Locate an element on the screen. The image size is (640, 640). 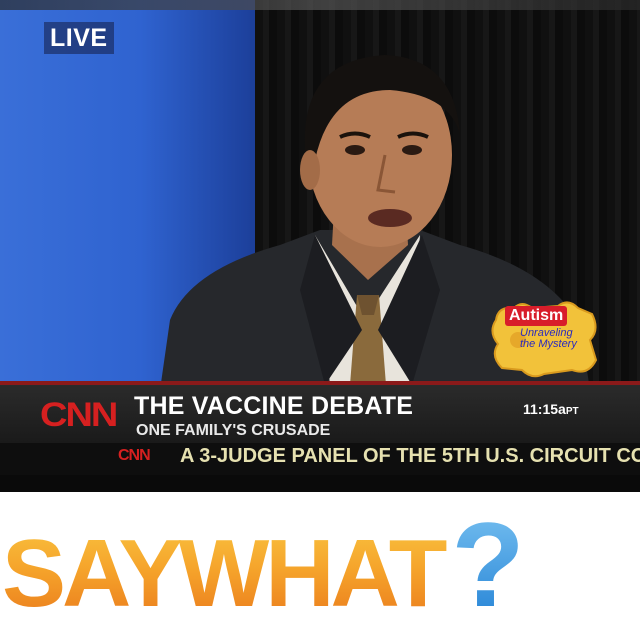
say-what-letters: SAYWHAT is located at coordinates (224, 573).